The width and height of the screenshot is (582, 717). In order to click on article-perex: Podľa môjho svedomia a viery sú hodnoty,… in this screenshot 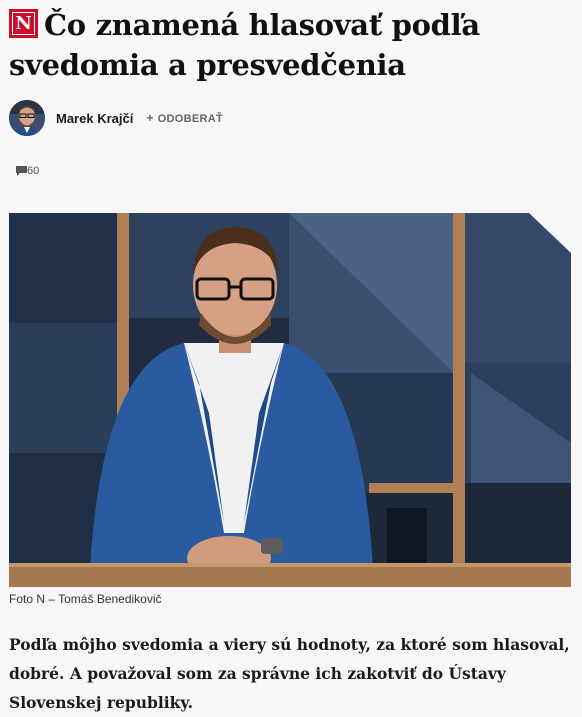, I will do `click(289, 673)`.